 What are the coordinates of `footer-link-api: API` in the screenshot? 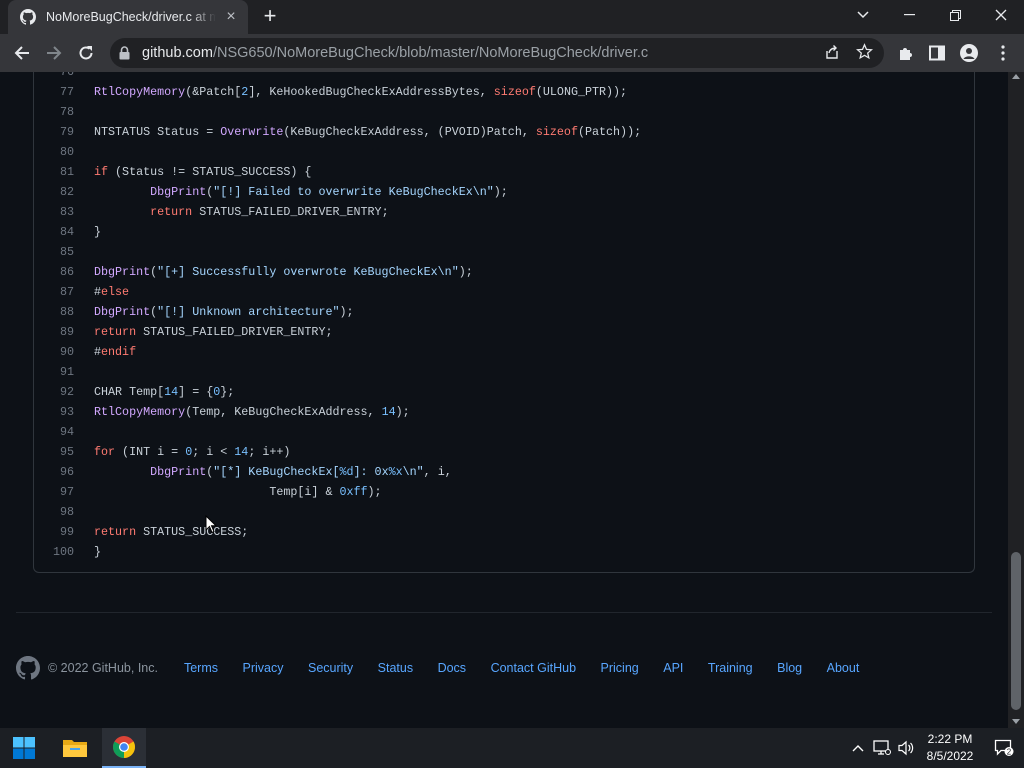 It's located at (673, 668).